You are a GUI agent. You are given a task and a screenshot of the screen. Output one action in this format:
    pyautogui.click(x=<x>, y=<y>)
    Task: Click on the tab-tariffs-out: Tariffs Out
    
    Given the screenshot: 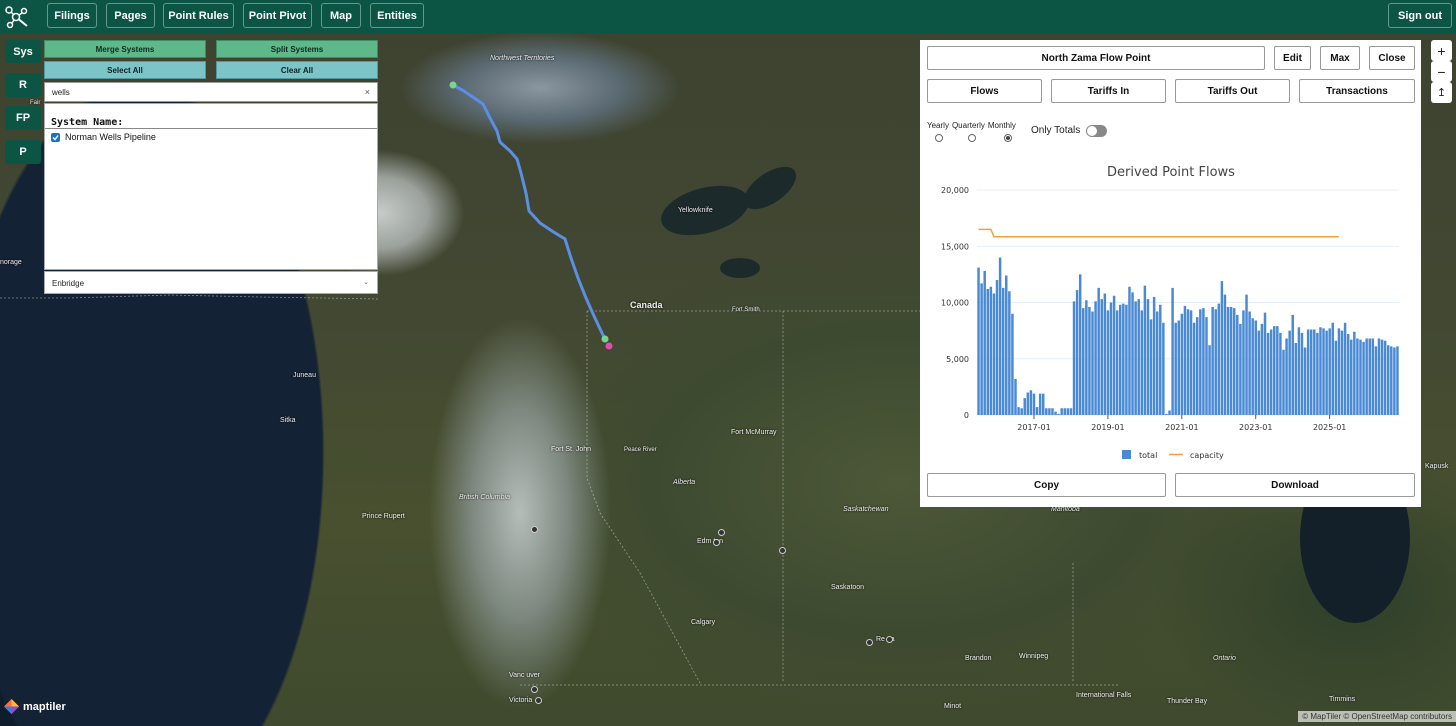 What is the action you would take?
    pyautogui.click(x=1232, y=91)
    